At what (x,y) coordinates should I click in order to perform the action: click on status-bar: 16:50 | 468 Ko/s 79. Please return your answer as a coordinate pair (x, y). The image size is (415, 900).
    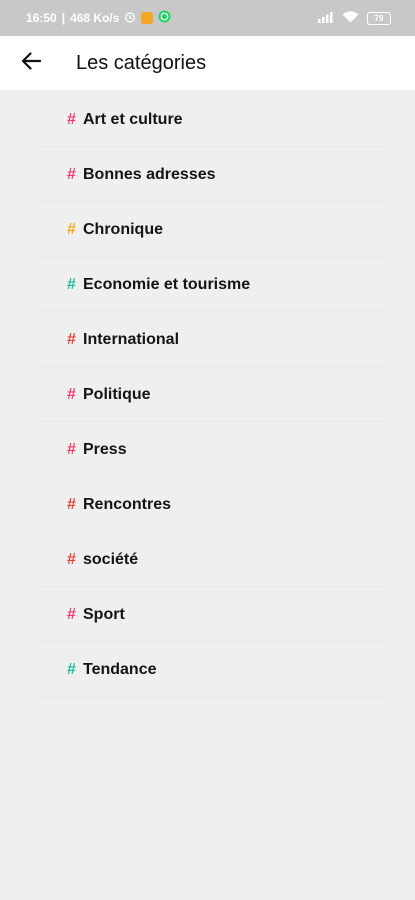
    Looking at the image, I should click on (207, 18).